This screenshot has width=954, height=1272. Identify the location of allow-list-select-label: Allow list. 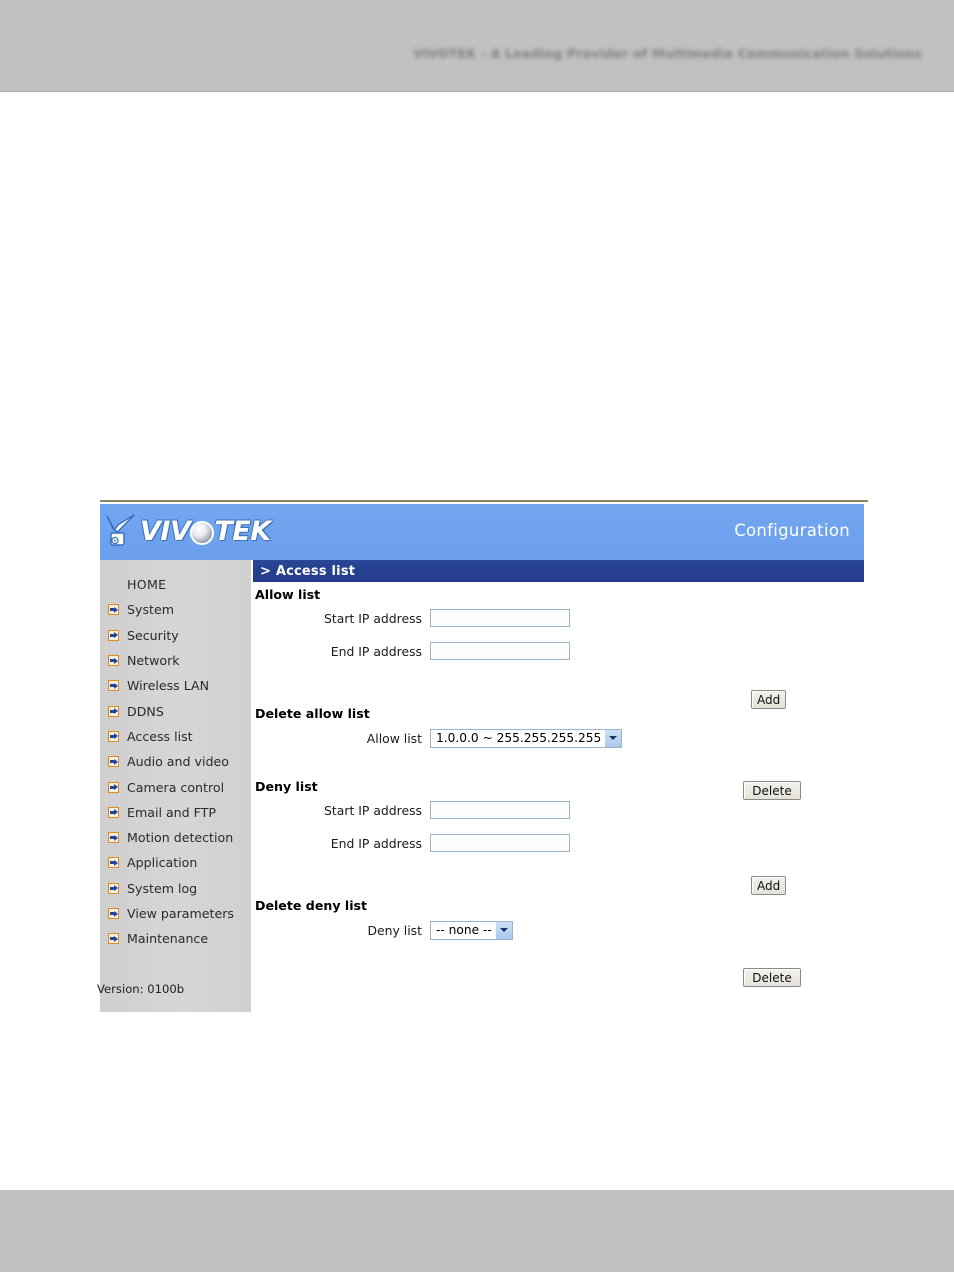
(394, 738).